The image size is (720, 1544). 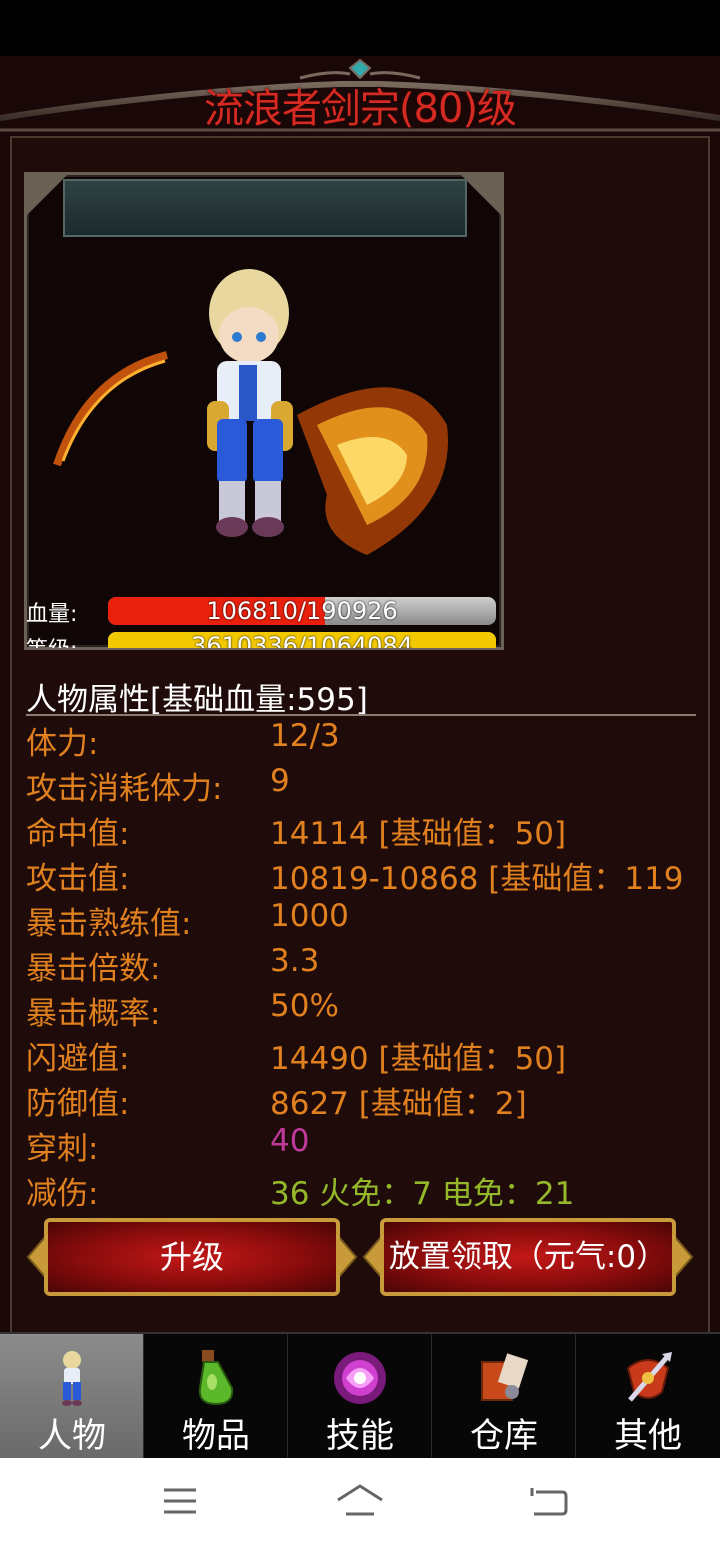 What do you see at coordinates (548, 1501) in the screenshot?
I see `back-icon` at bounding box center [548, 1501].